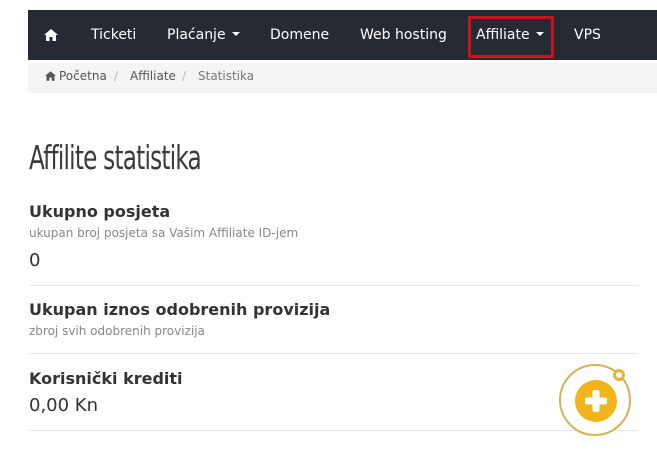 The width and height of the screenshot is (657, 451). What do you see at coordinates (117, 331) in the screenshot?
I see `stat-desc-commissions: zbroj svih odobrenih provizija` at bounding box center [117, 331].